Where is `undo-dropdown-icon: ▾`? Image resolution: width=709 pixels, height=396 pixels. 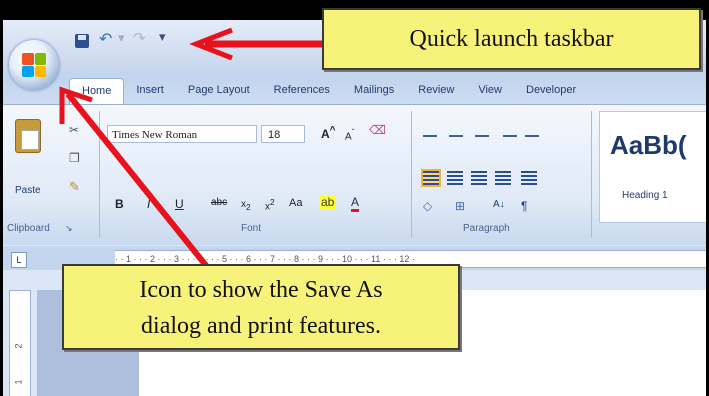 undo-dropdown-icon: ▾ is located at coordinates (121, 38).